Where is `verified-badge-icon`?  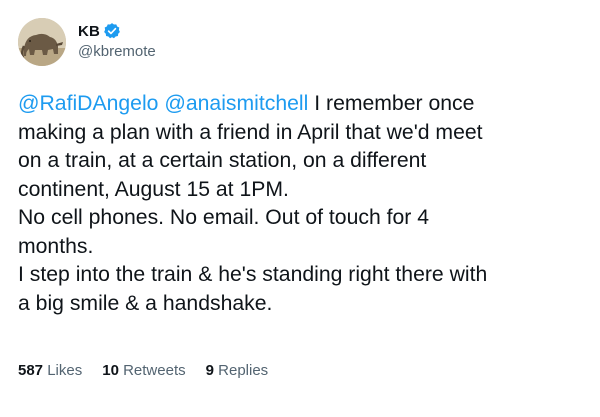
verified-badge-icon is located at coordinates (112, 31).